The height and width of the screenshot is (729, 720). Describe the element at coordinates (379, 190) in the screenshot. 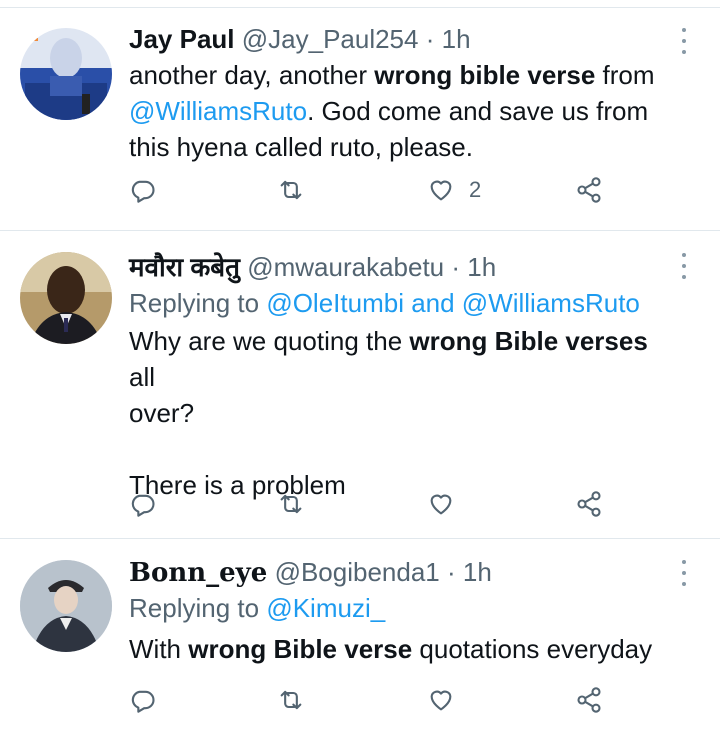

I see `tweet-actions: 2` at that location.